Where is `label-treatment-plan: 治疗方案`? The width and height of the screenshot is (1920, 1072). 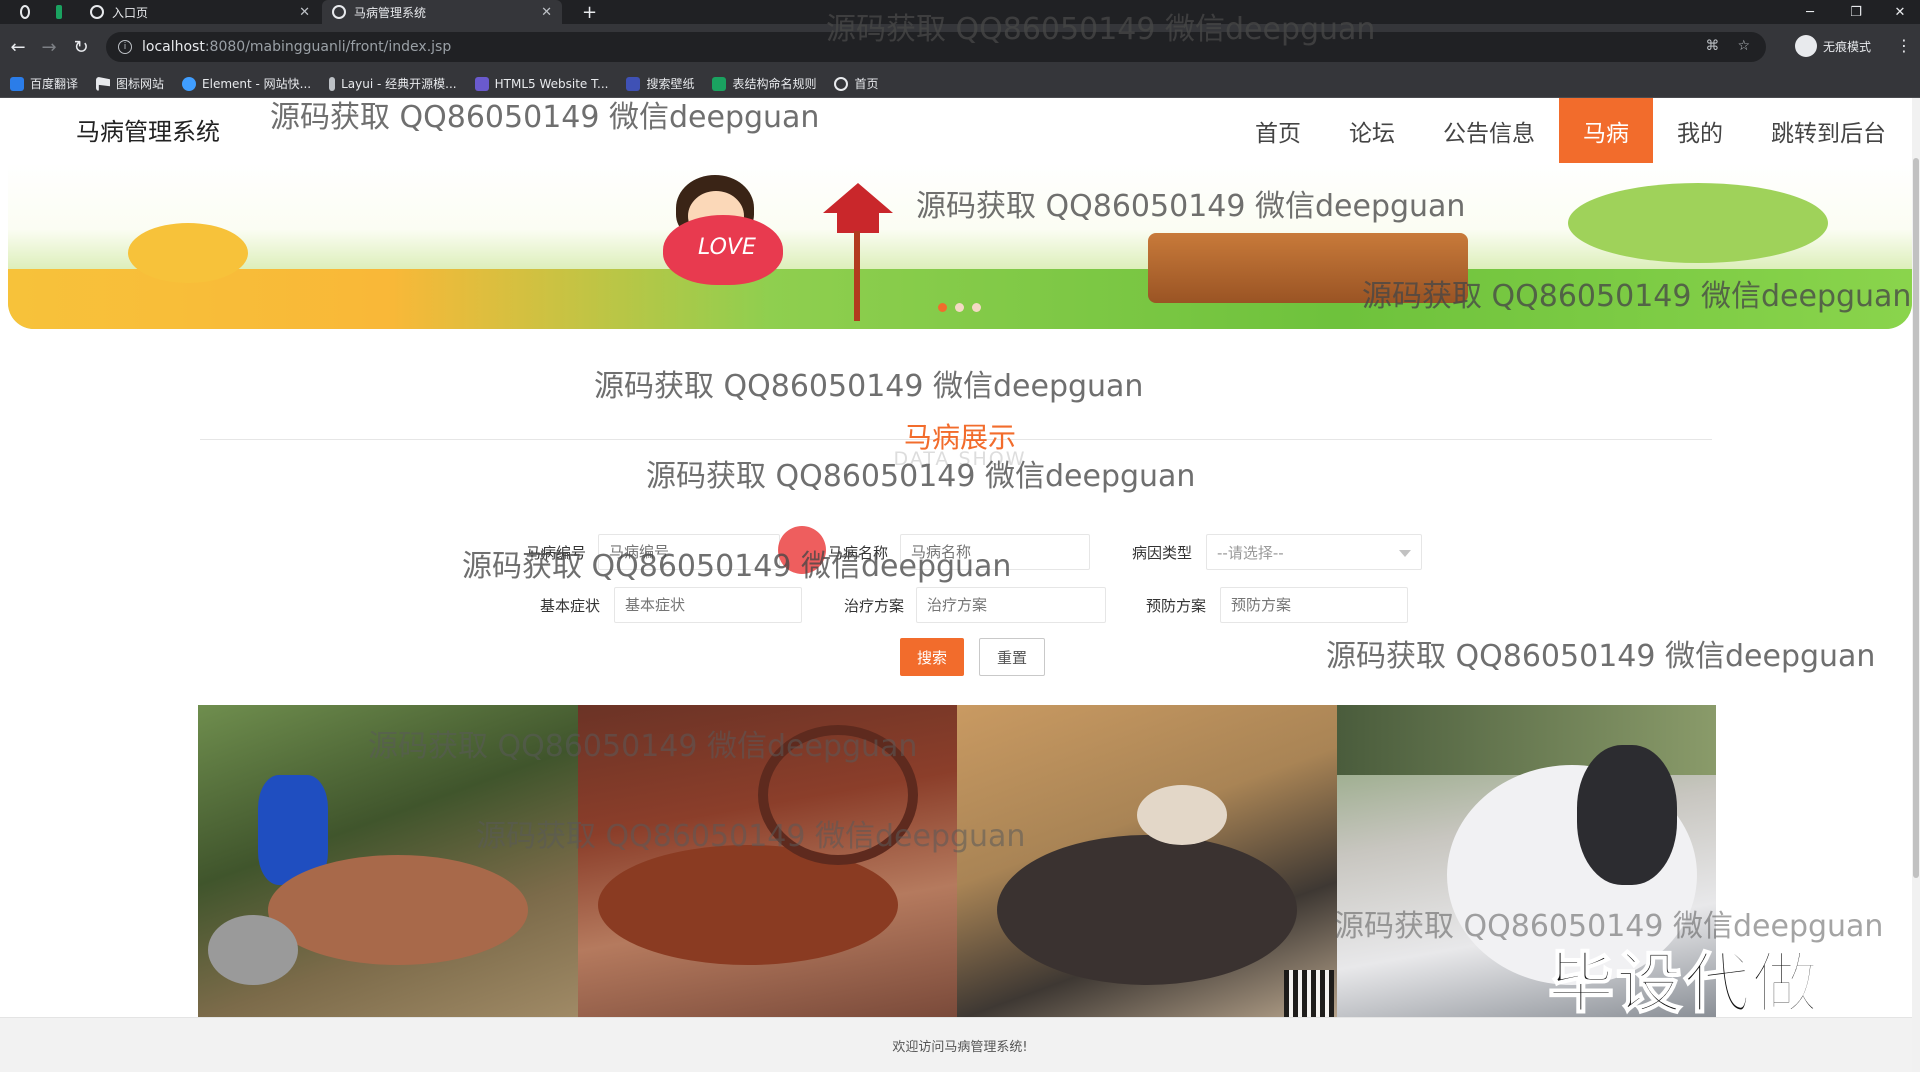
label-treatment-plan: 治疗方案 is located at coordinates (873, 605).